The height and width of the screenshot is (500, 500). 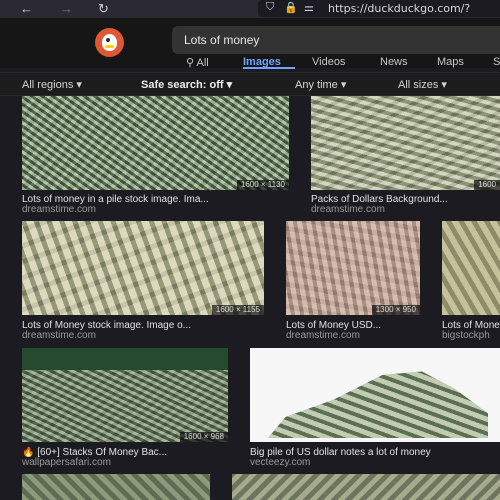 I want to click on tab-shopping: S, so click(x=496, y=62).